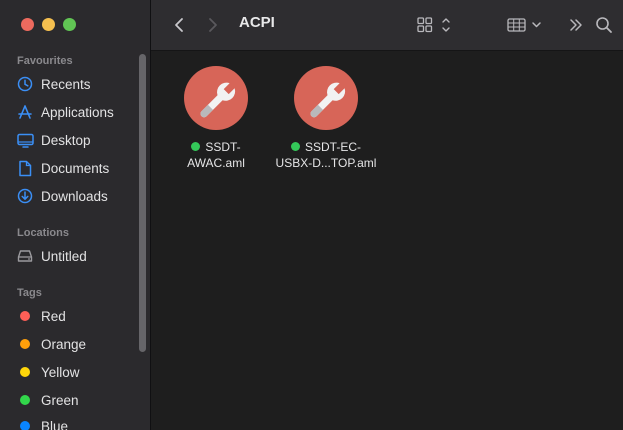 This screenshot has height=430, width=623. I want to click on search-button, so click(604, 25).